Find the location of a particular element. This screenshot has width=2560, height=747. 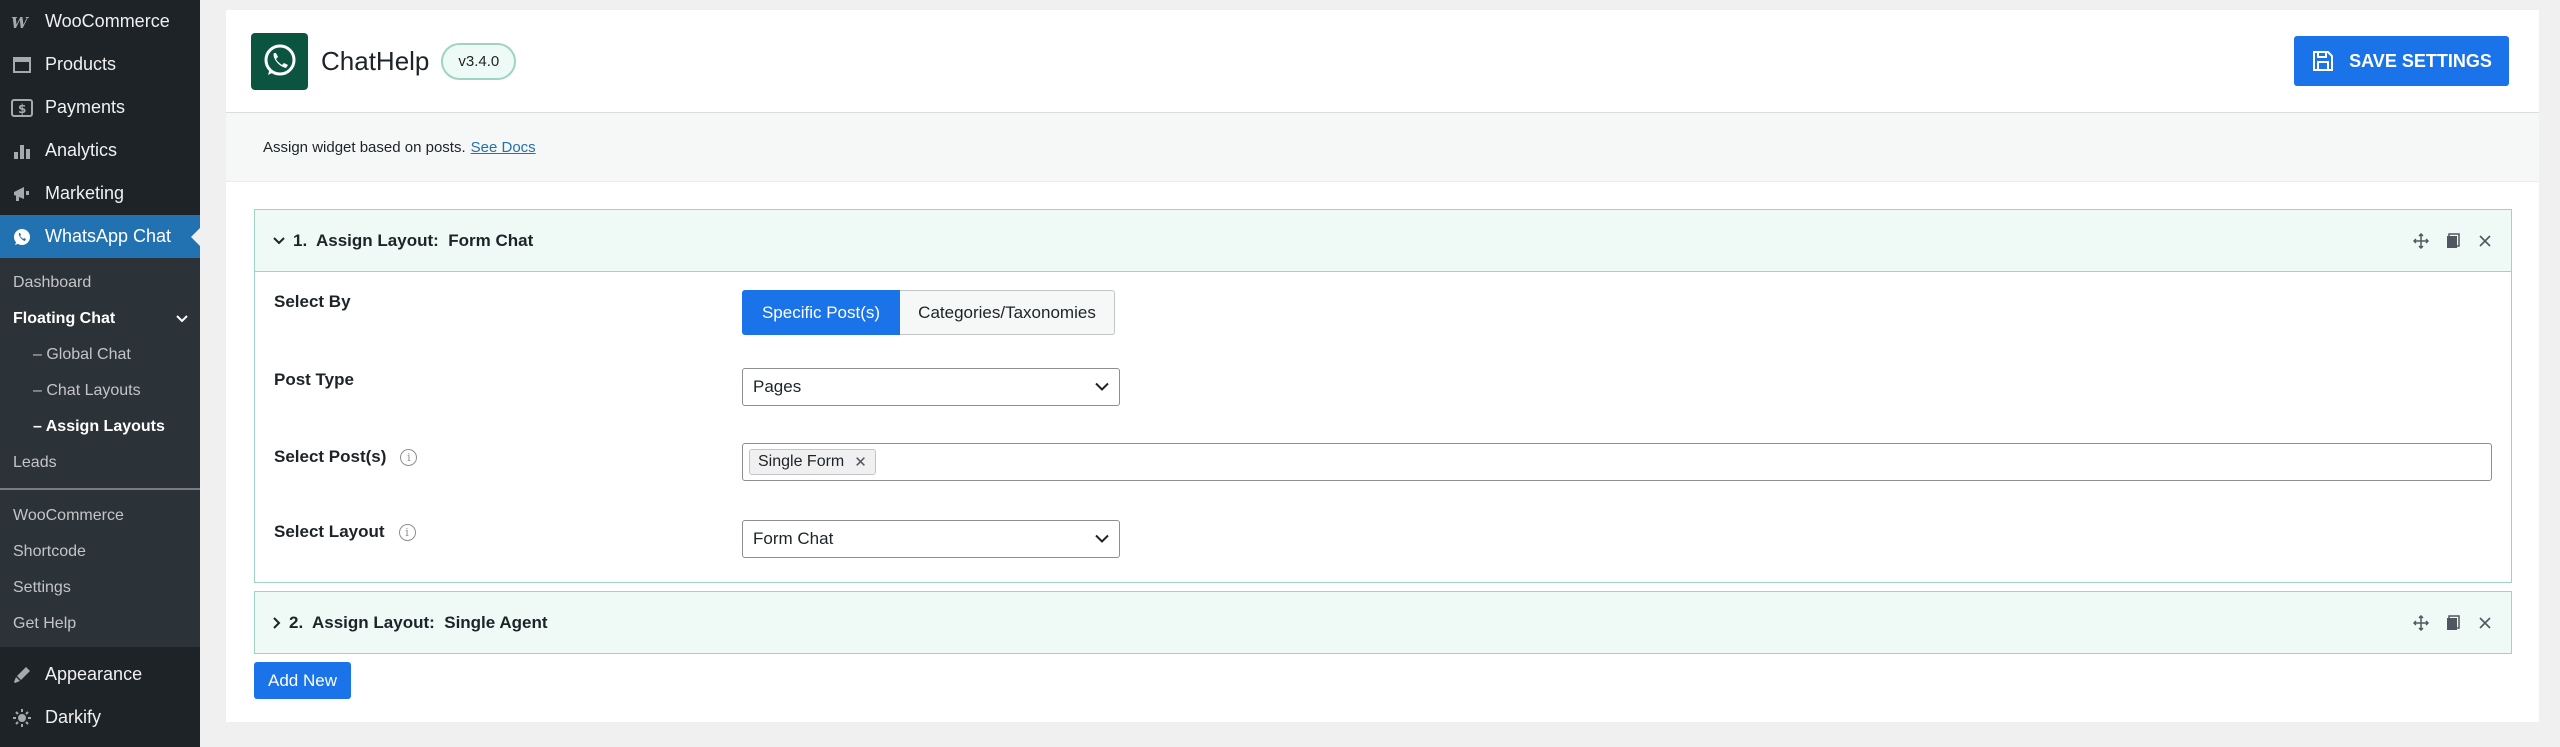

field-label-wrap: Select Post(s) i is located at coordinates (508, 457).